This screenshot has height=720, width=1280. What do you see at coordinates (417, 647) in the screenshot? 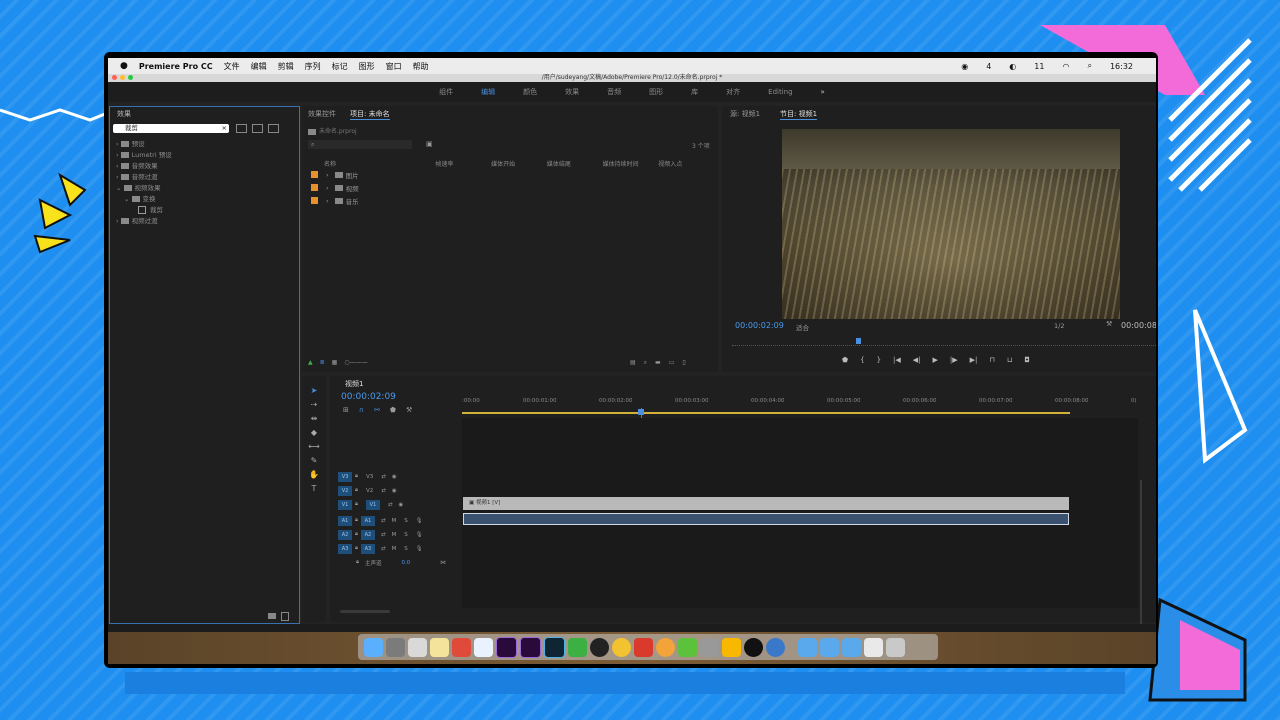
I see `launchpad-icon` at bounding box center [417, 647].